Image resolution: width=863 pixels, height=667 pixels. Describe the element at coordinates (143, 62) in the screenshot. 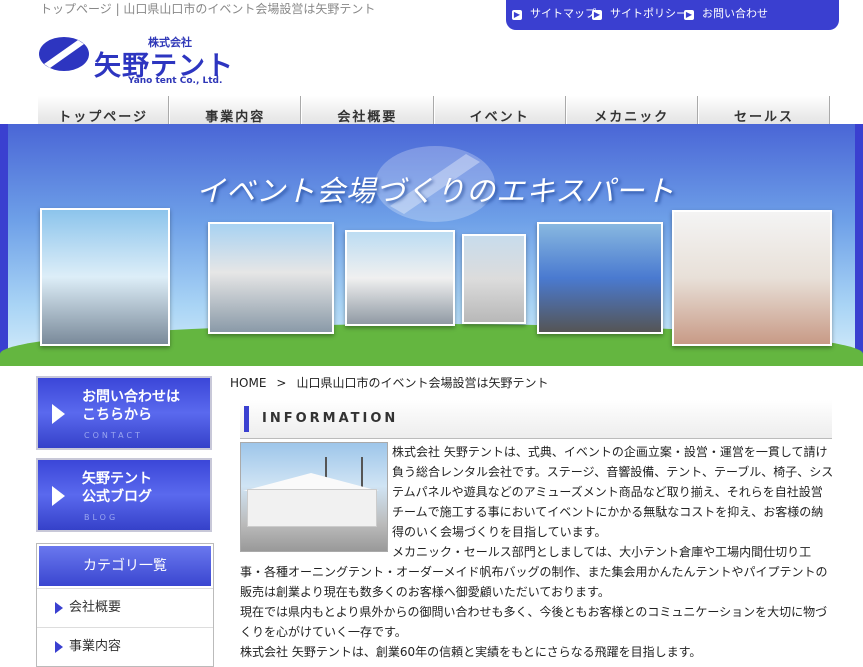

I see `company-logo: 株式会社 矢野テント Yano tent Co., Ltd.` at that location.